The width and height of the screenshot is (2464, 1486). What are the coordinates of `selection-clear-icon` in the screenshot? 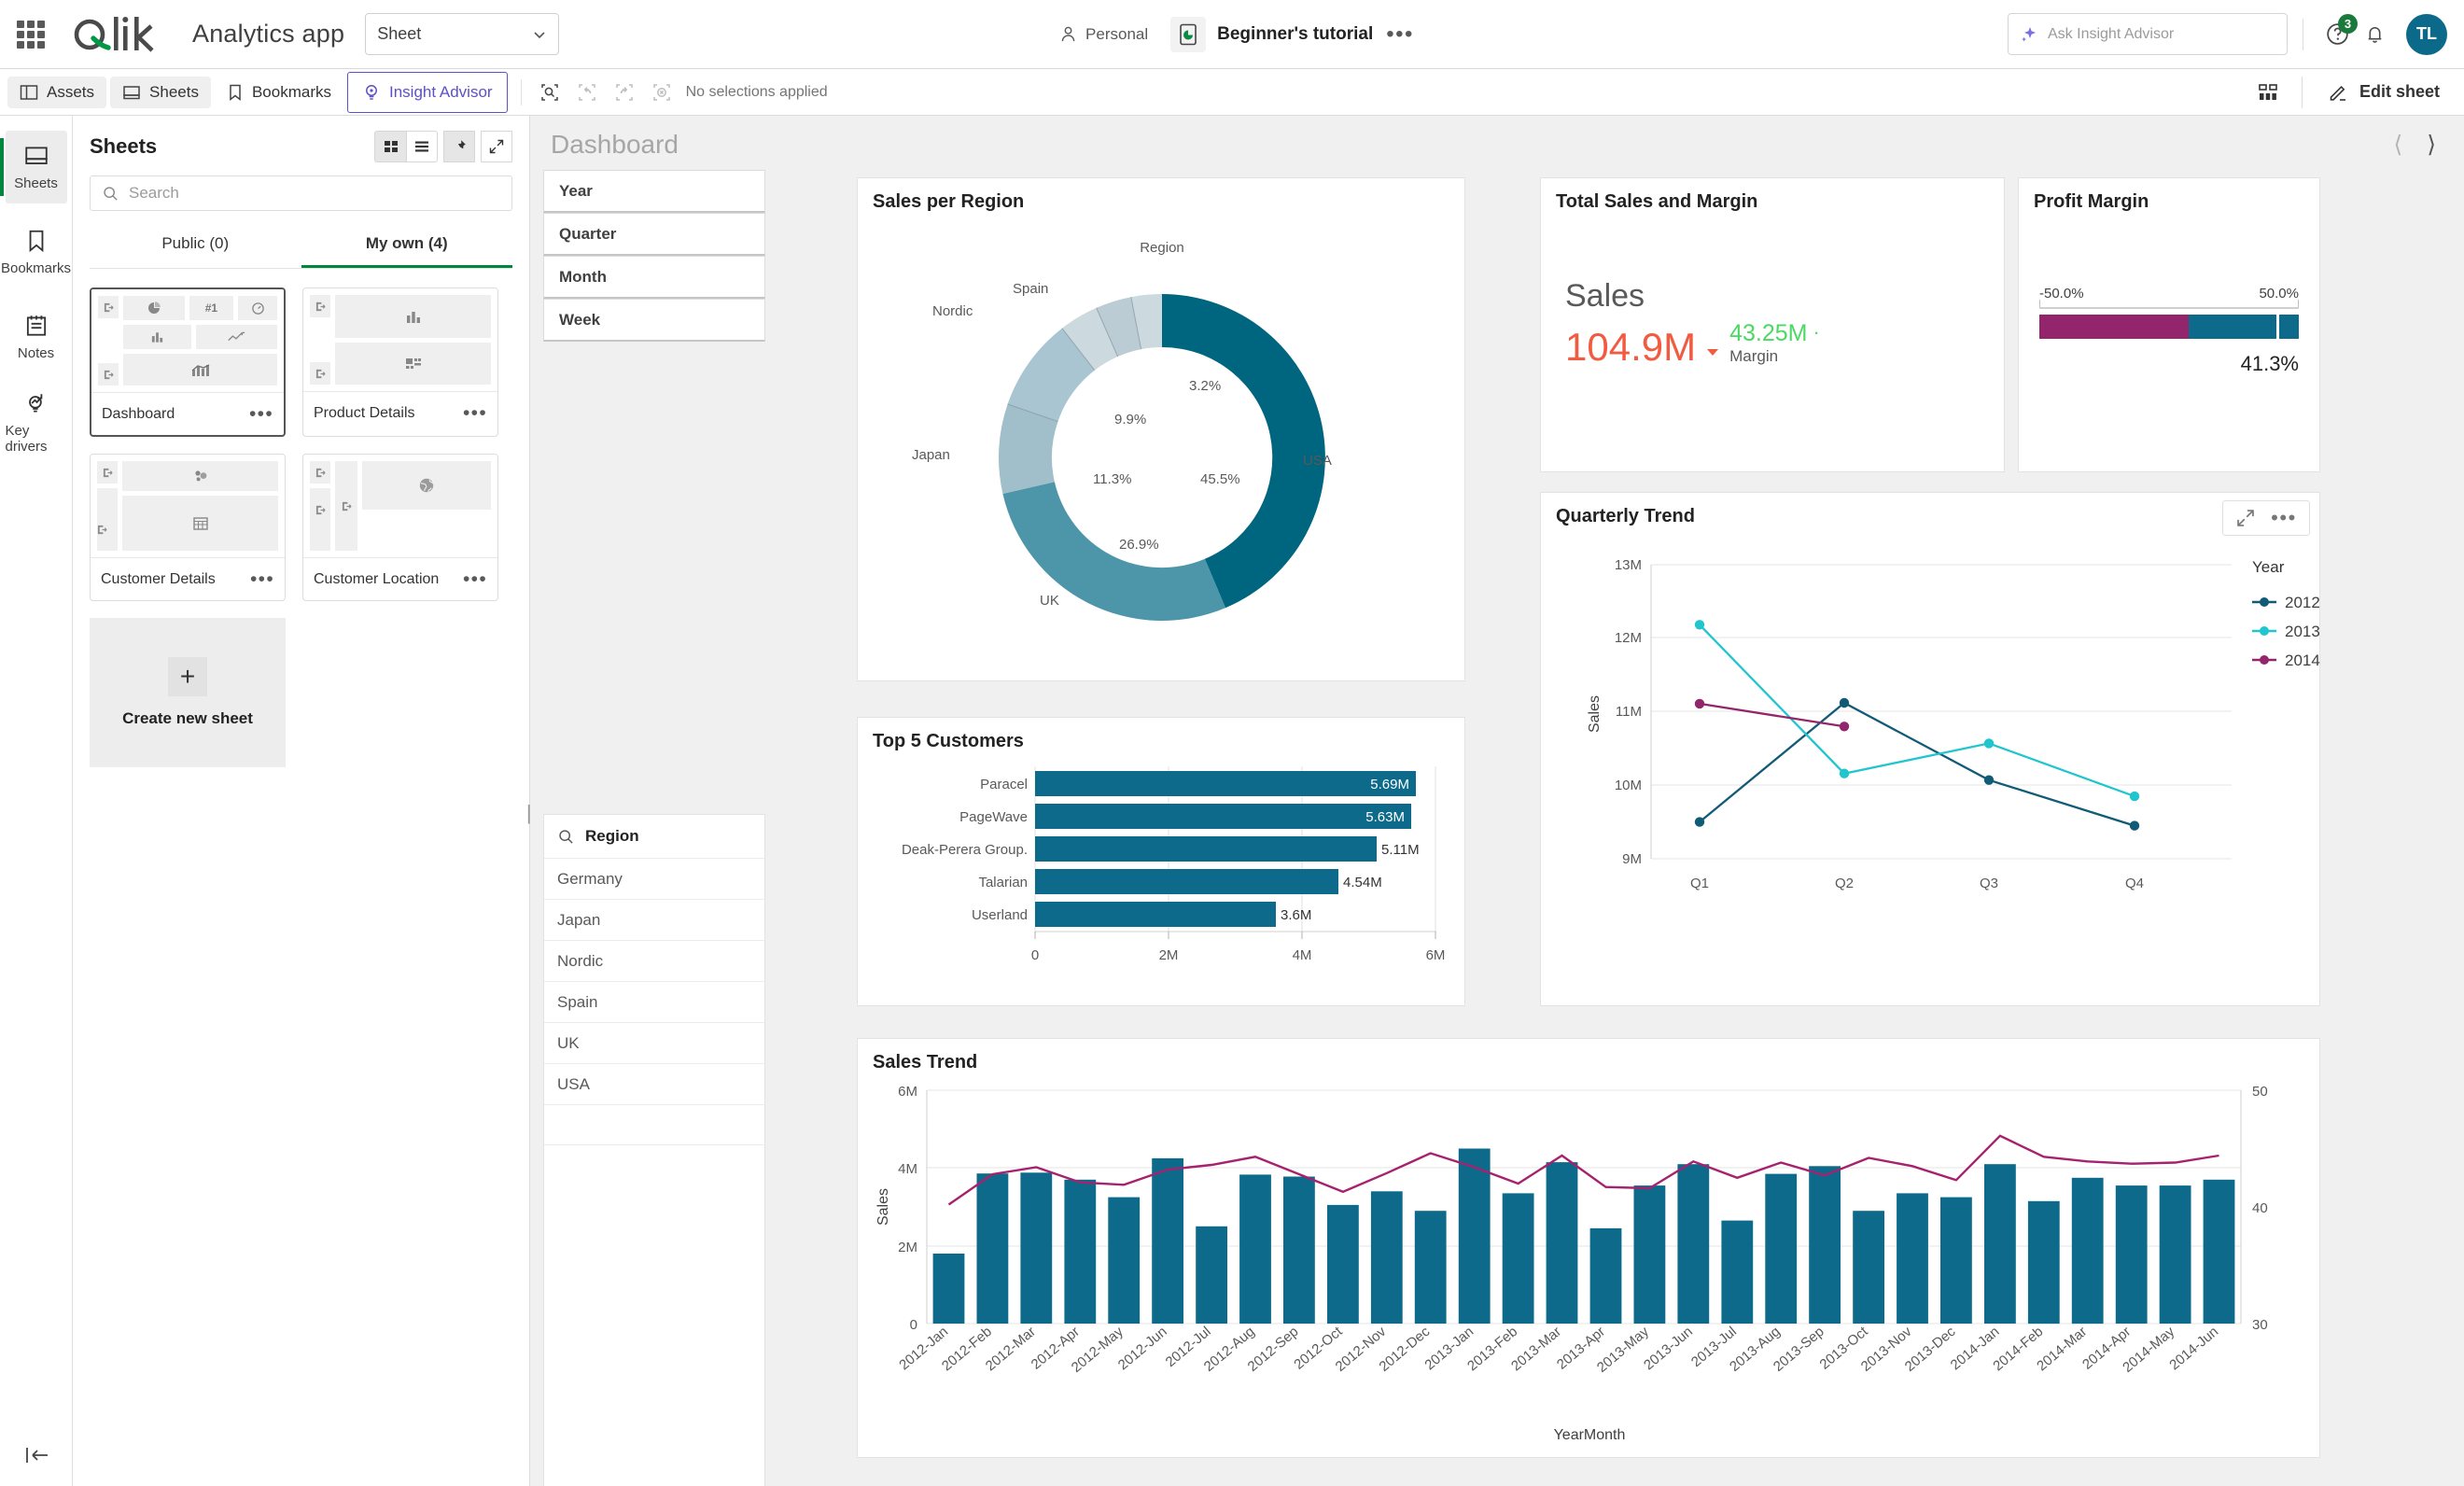 It's located at (661, 92).